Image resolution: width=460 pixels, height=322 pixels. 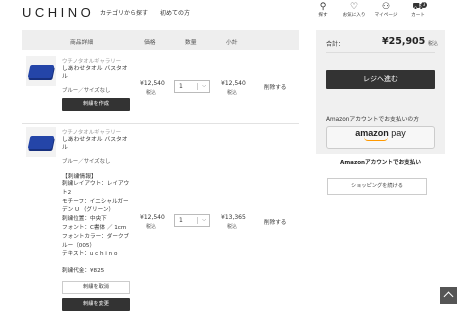 What do you see at coordinates (233, 83) in the screenshot?
I see `item-subtotal: ¥12,540` at bounding box center [233, 83].